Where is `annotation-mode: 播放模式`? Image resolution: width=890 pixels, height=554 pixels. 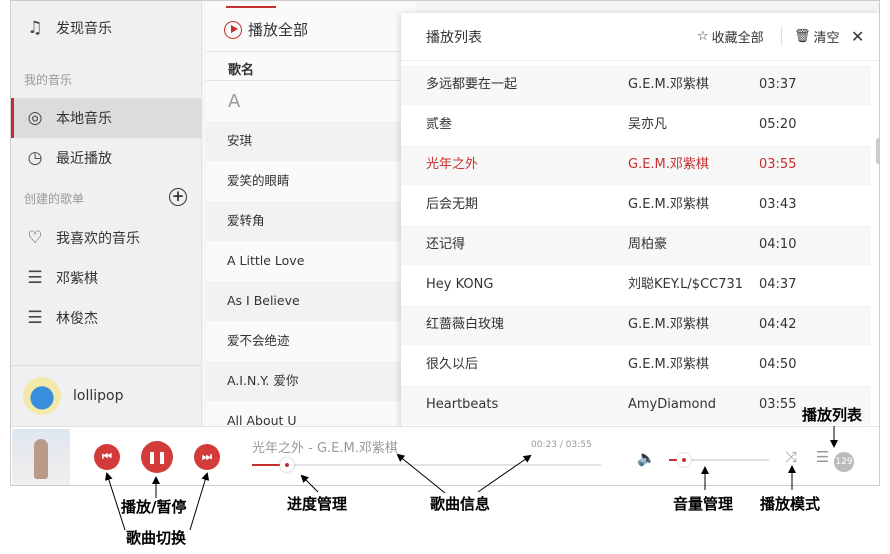 annotation-mode: 播放模式 is located at coordinates (790, 504).